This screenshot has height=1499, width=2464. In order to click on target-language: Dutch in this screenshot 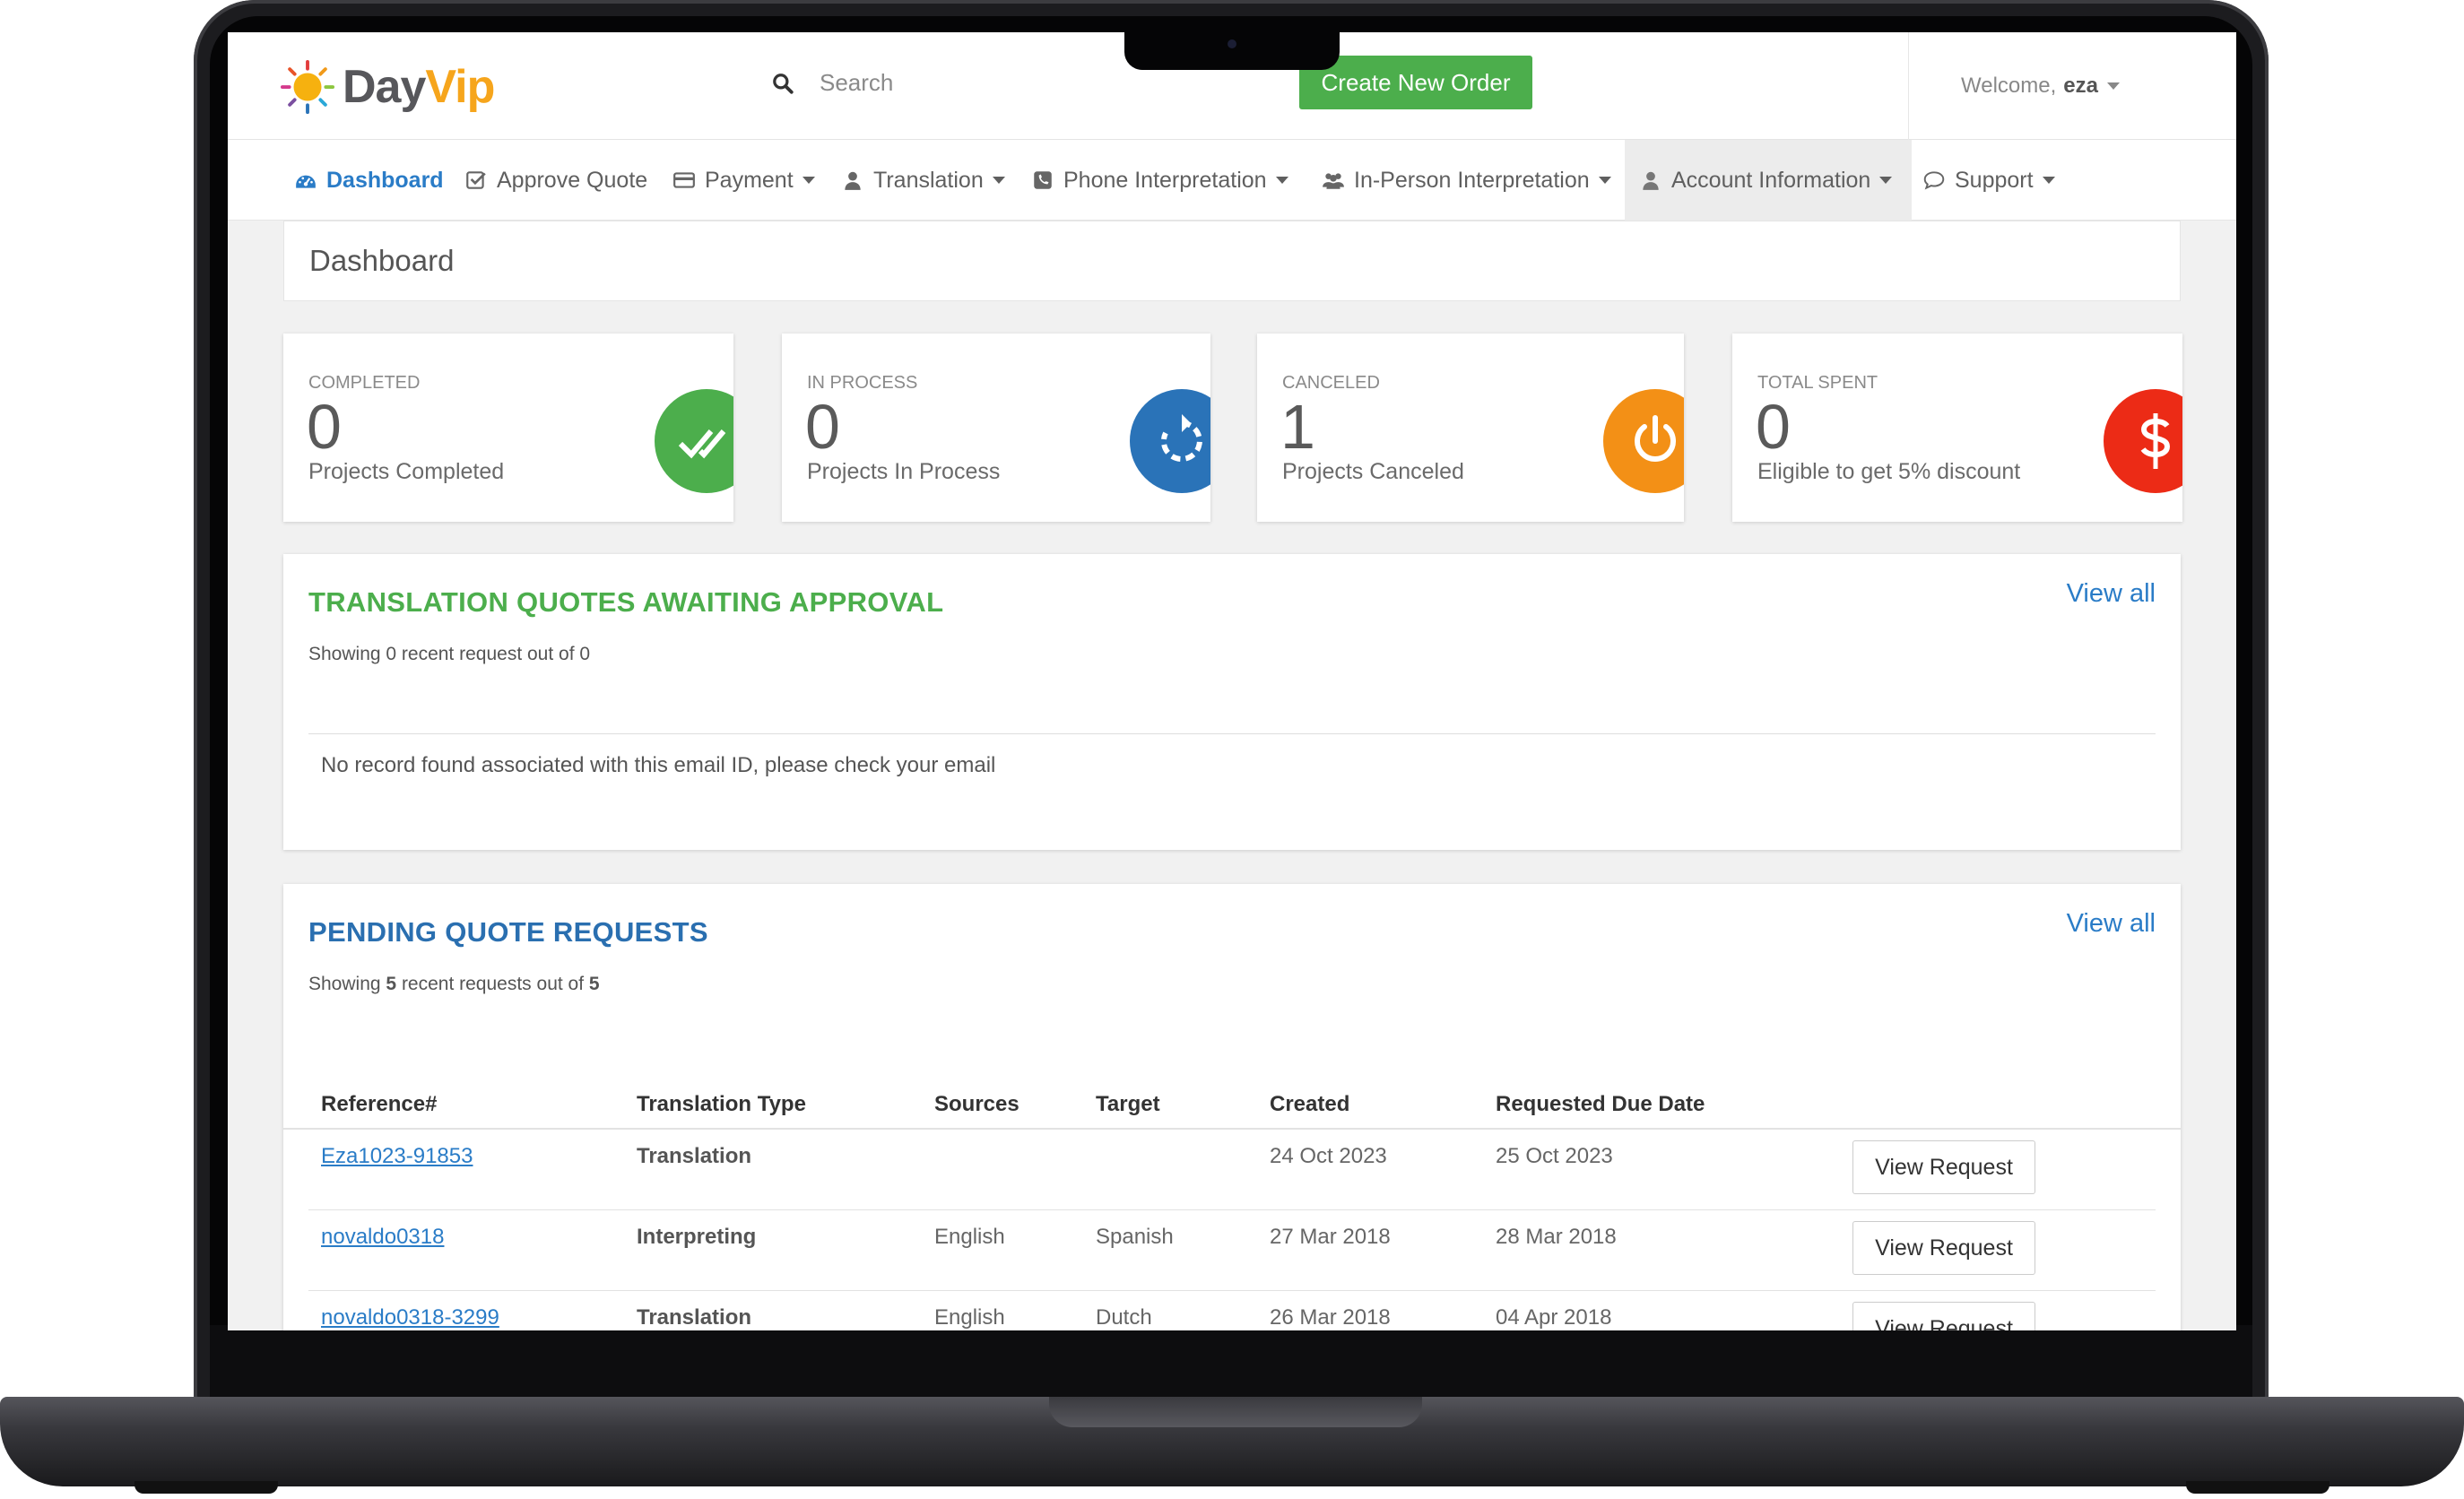, I will do `click(1124, 1317)`.